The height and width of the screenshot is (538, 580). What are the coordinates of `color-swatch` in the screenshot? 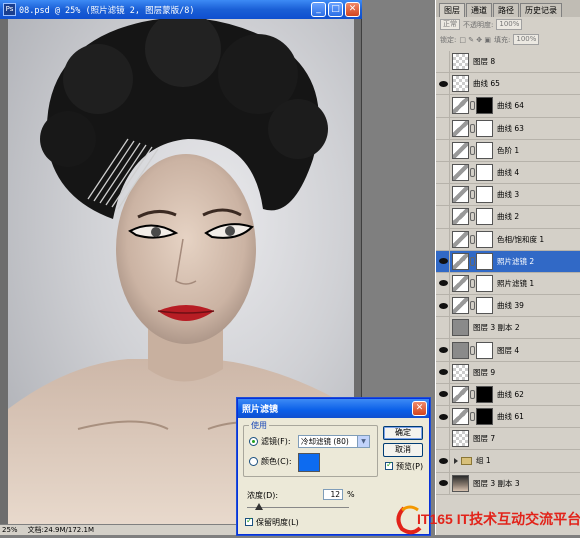 It's located at (309, 462).